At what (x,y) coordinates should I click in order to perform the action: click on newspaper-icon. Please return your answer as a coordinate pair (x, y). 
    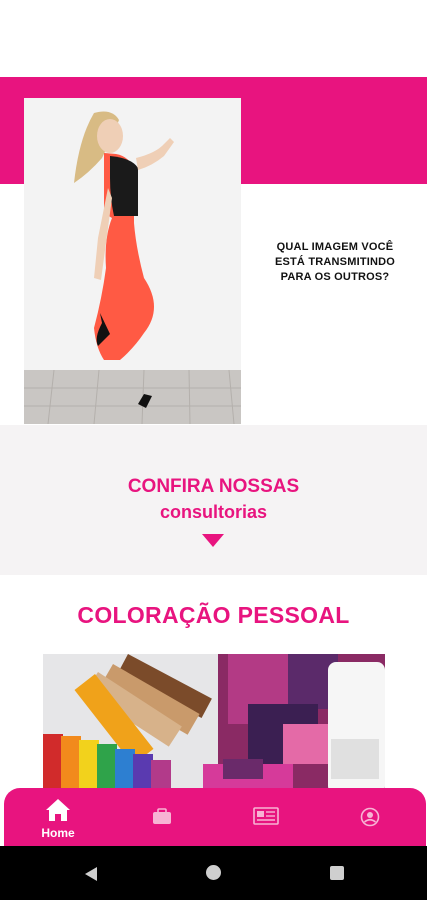
    Looking at the image, I should click on (266, 816).